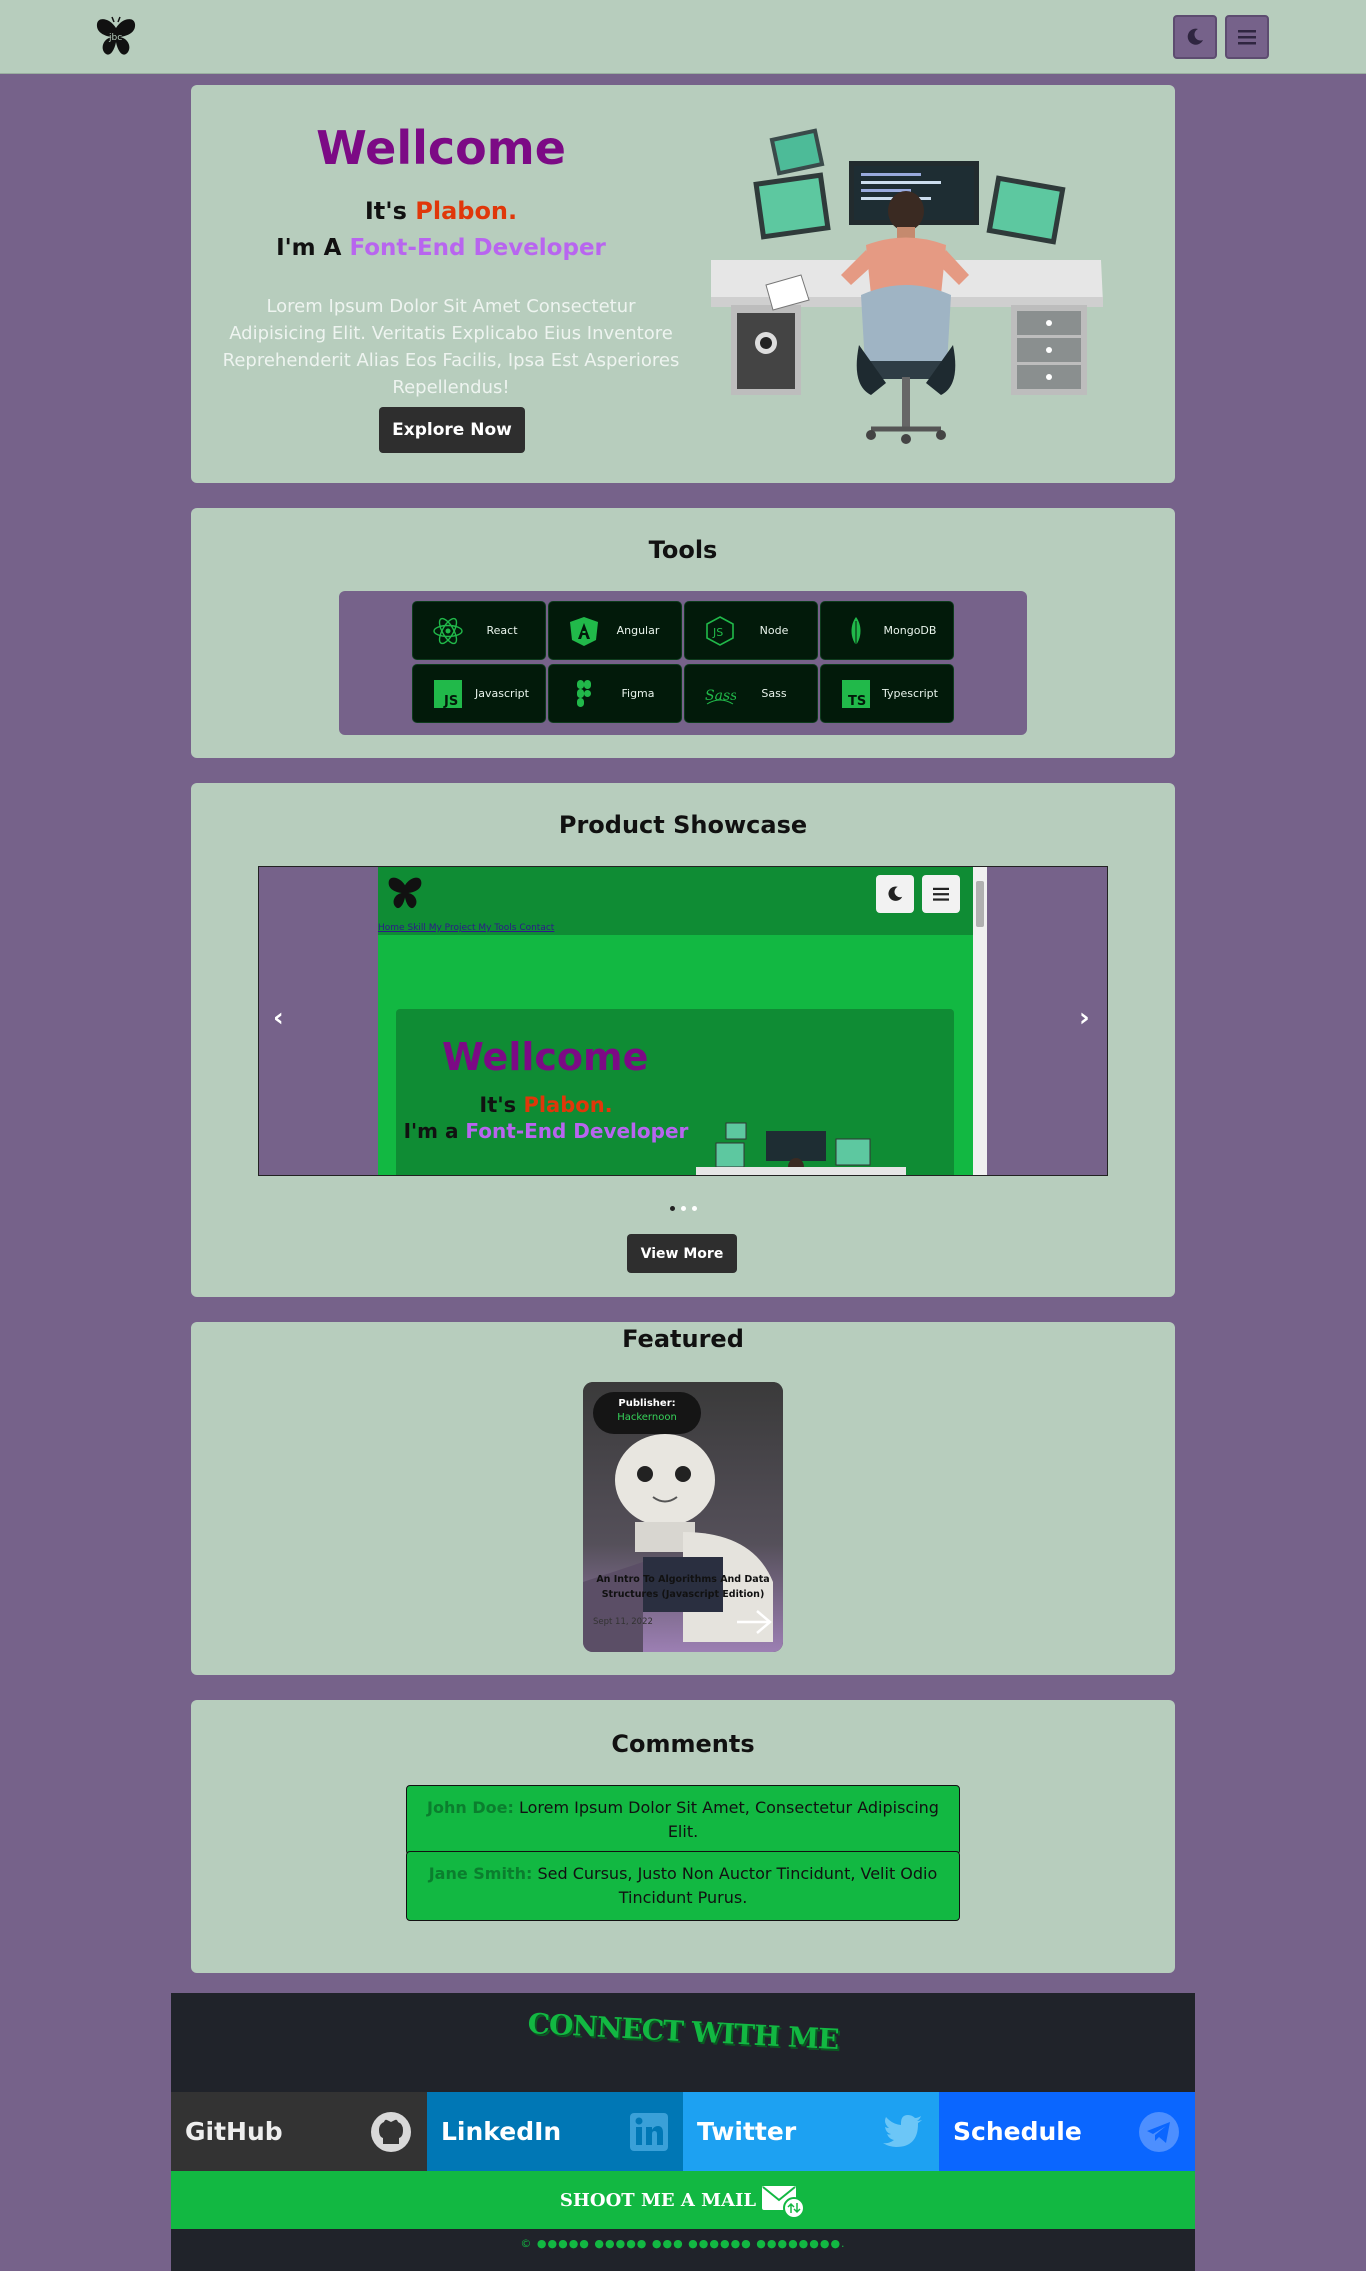  I want to click on slide-intro-prefix: It's, so click(501, 1105).